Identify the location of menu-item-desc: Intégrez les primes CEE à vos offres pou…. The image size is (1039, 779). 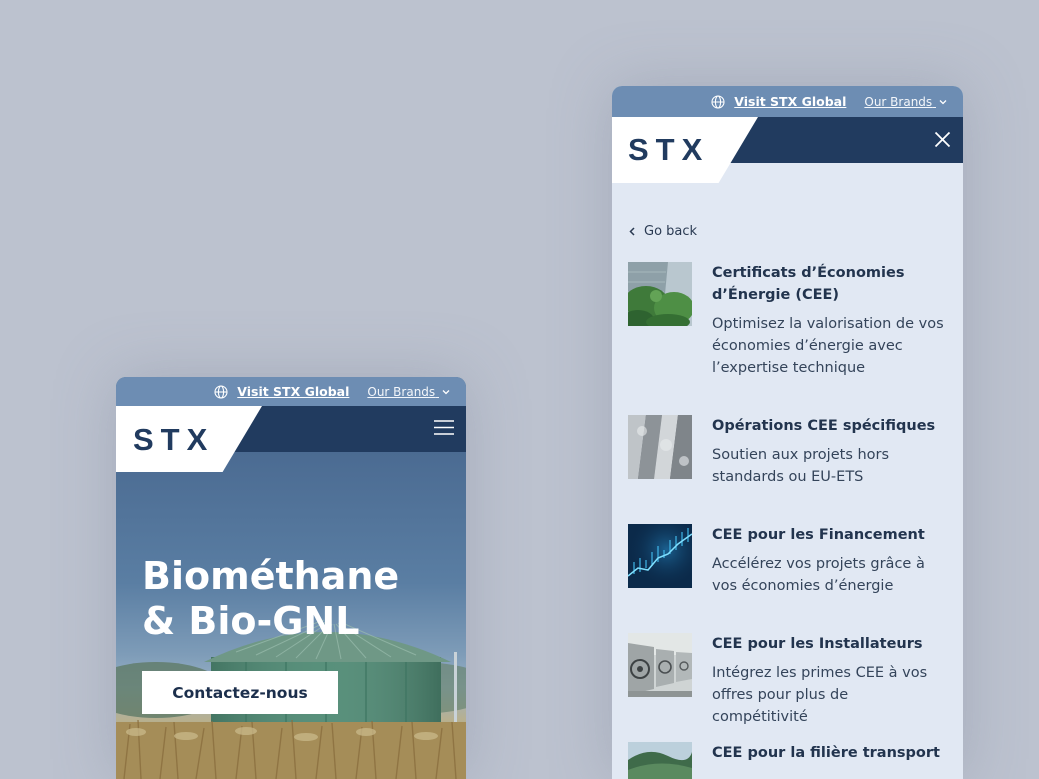
(820, 695).